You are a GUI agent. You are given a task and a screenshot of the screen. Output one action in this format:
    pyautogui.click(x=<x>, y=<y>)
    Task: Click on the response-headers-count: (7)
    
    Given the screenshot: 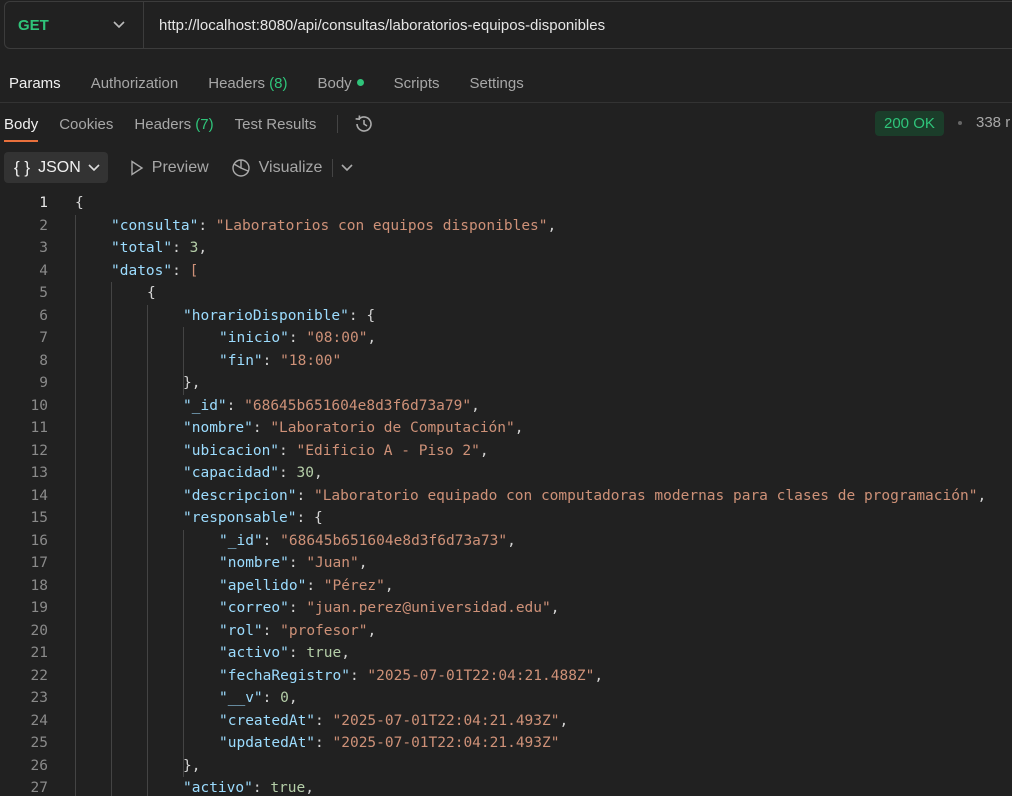 What is the action you would take?
    pyautogui.click(x=204, y=124)
    